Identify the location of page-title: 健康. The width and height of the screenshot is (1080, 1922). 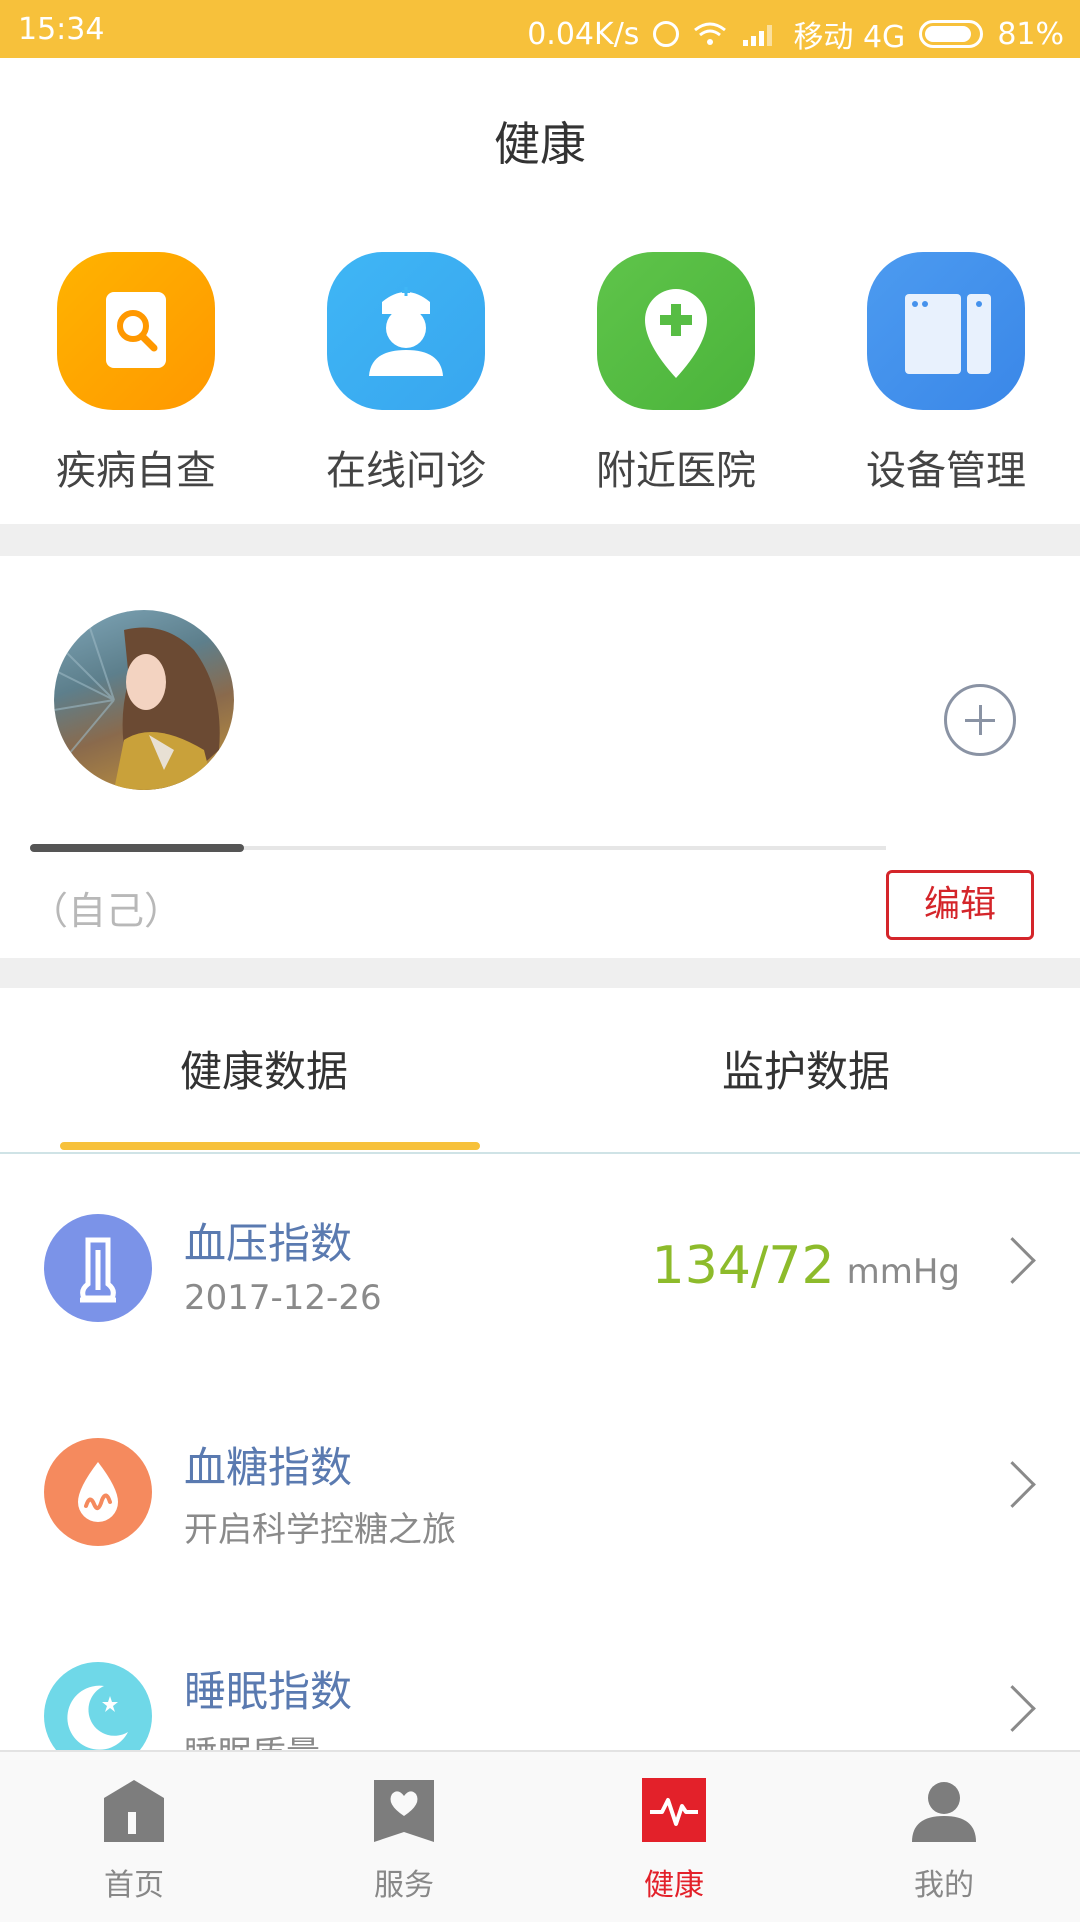
(540, 144).